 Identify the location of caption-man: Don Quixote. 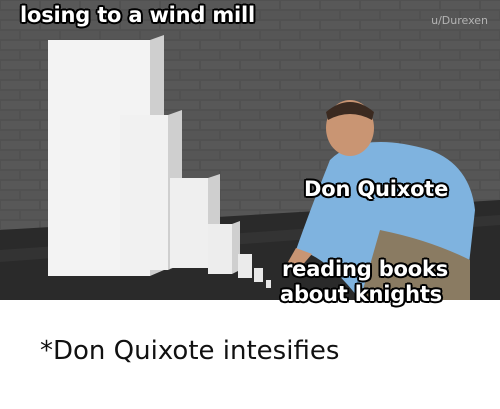
(376, 189).